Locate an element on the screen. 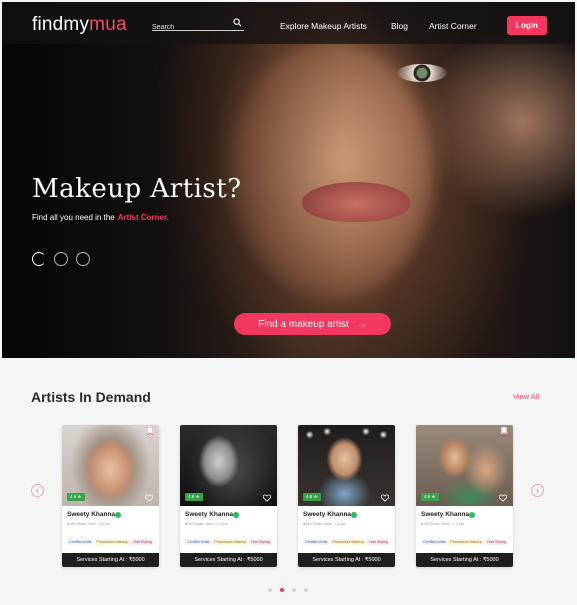 The width and height of the screenshot is (577, 605). brand-logo: findmymua is located at coordinates (79, 25).